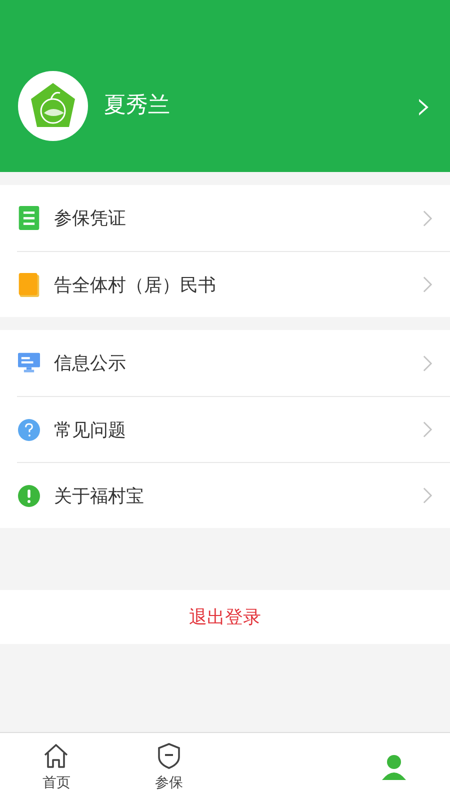  I want to click on home-icon, so click(56, 756).